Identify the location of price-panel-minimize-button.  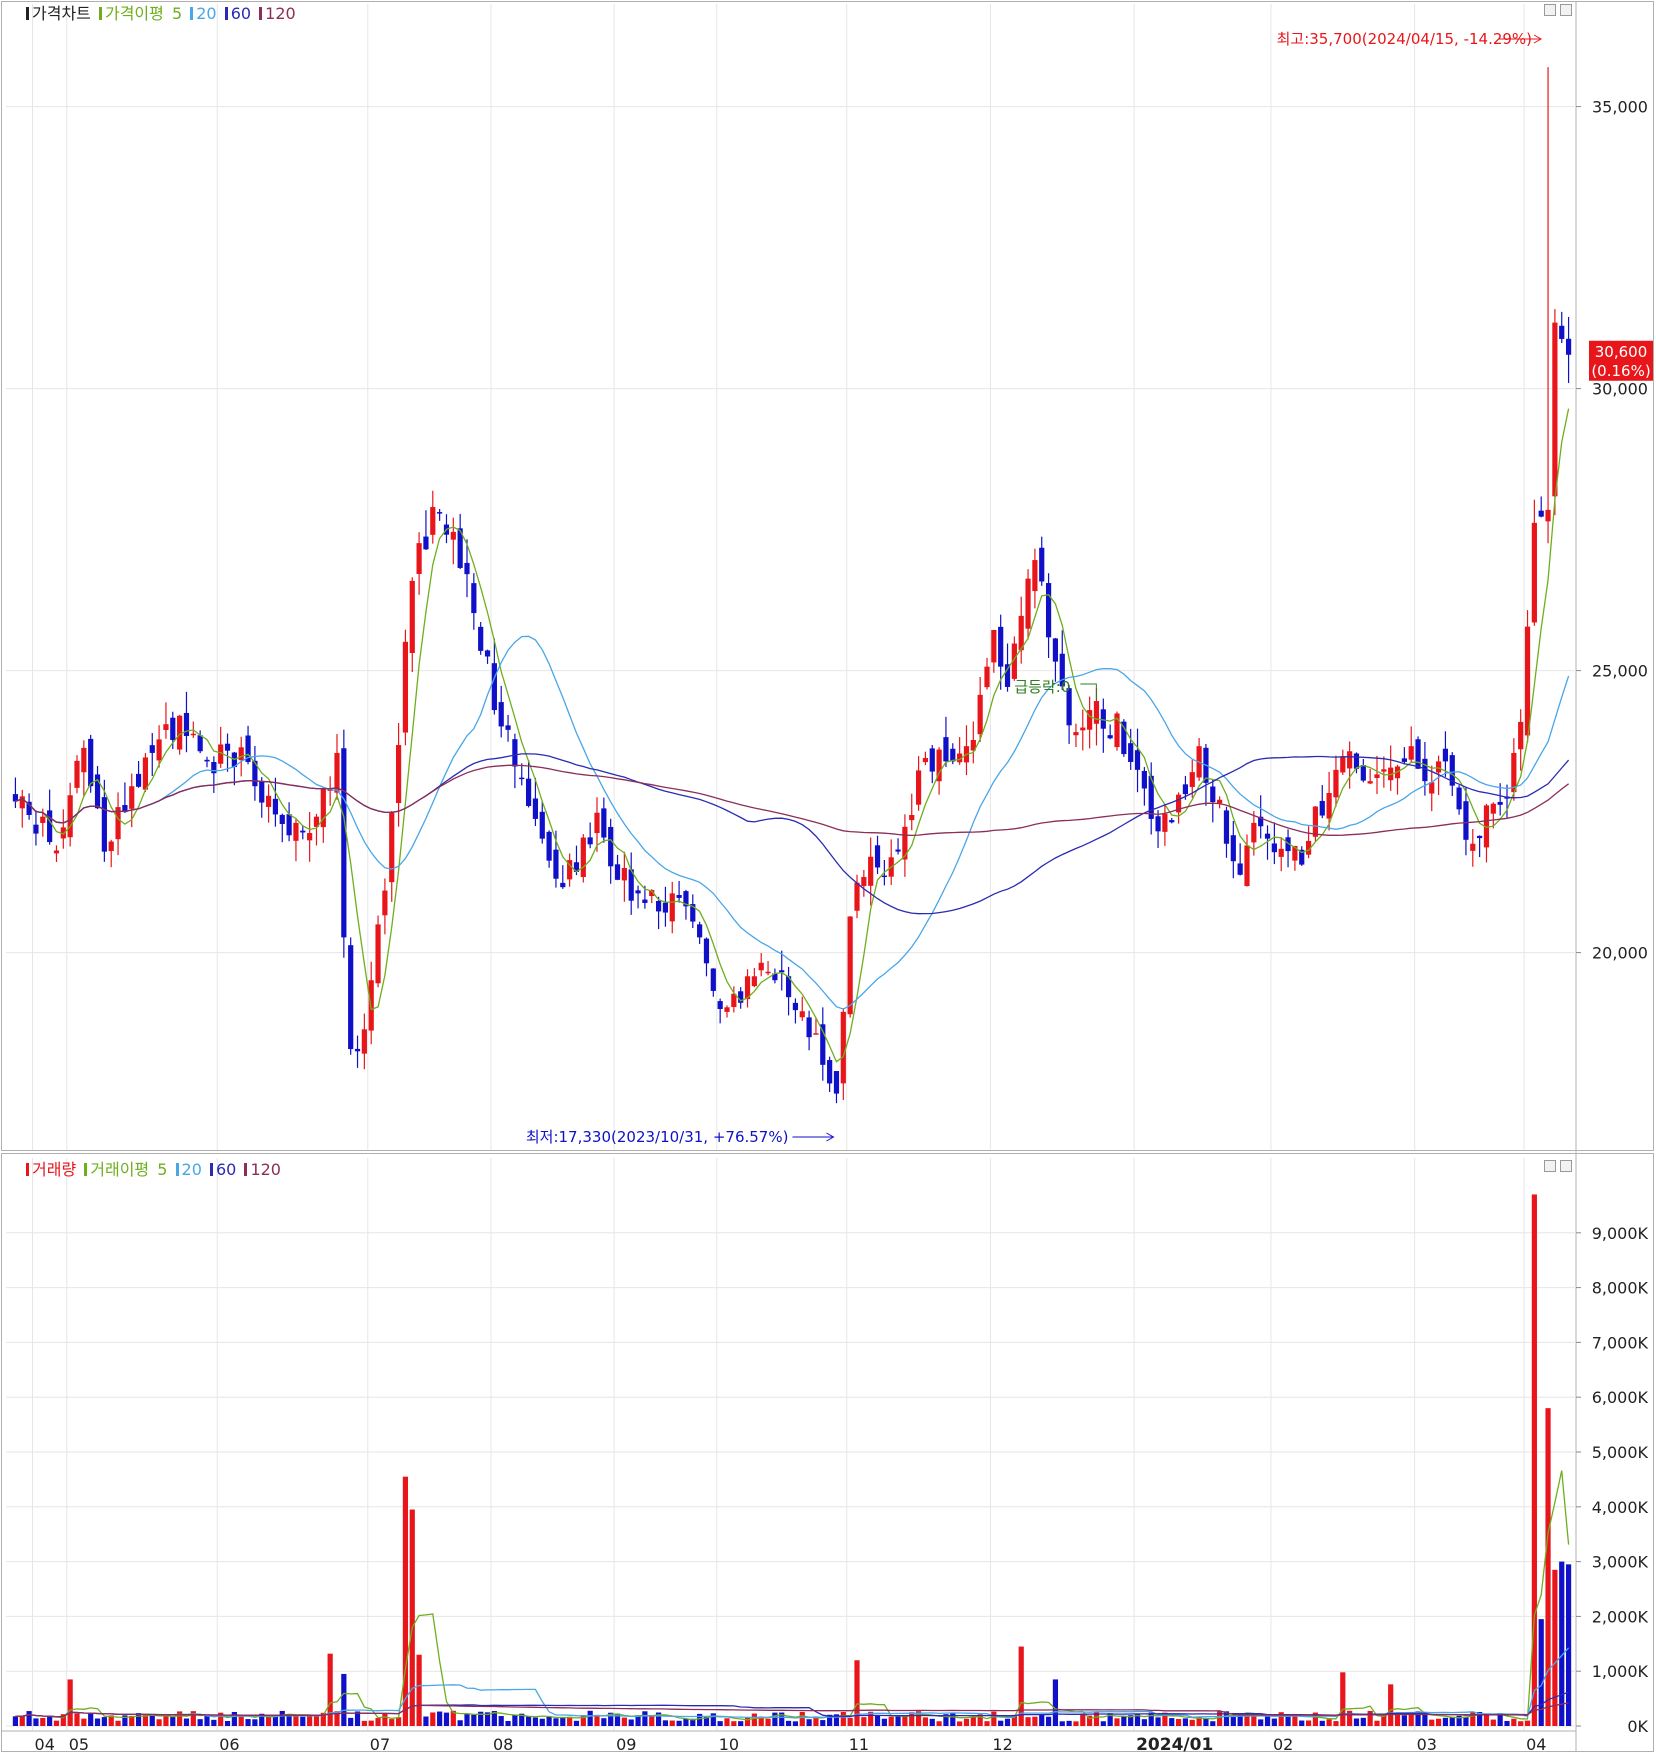
(1550, 10).